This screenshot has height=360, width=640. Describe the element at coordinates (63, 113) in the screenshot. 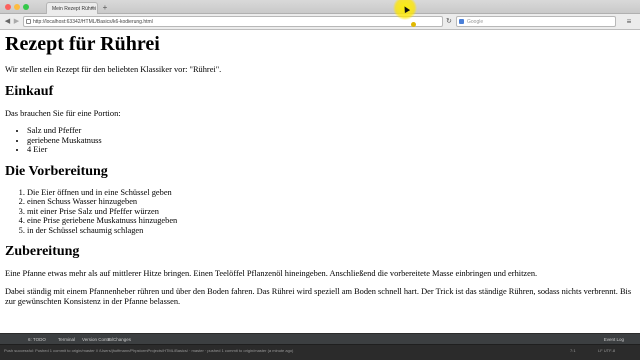

I see `portion-text: Das brauchen Sie für eine Portion:` at that location.